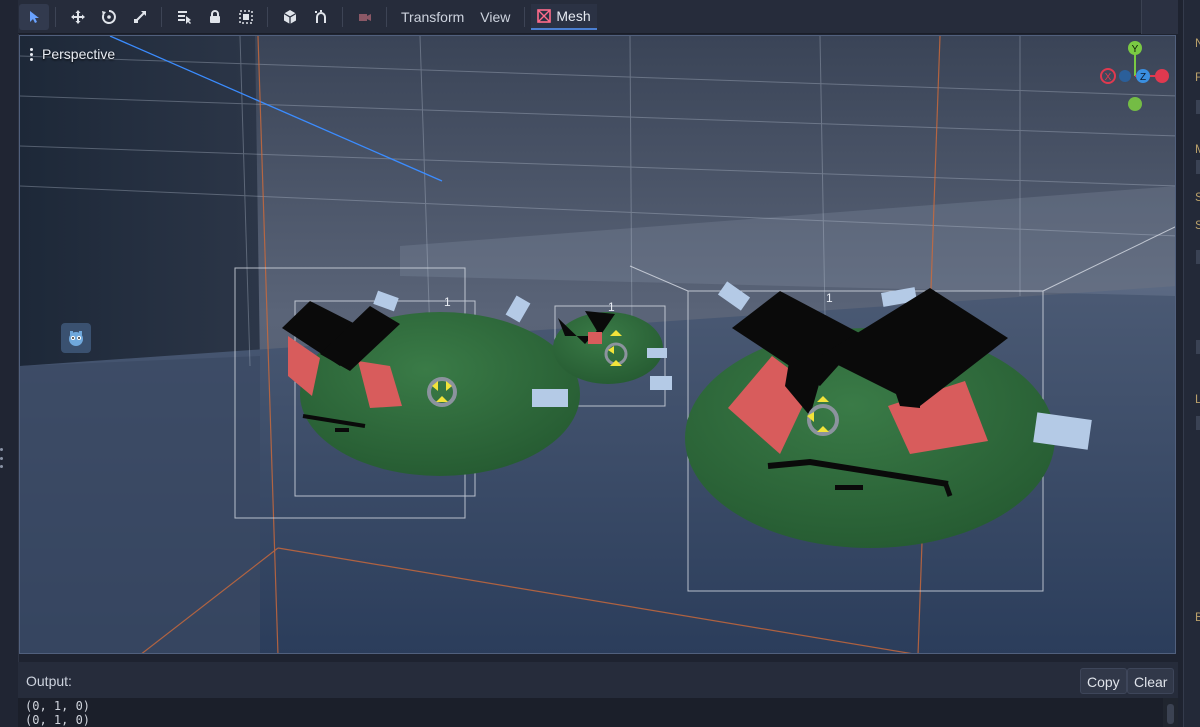 This screenshot has width=1200, height=727. What do you see at coordinates (598, 17) in the screenshot?
I see `viewport-toolbar: Transform View Mesh` at bounding box center [598, 17].